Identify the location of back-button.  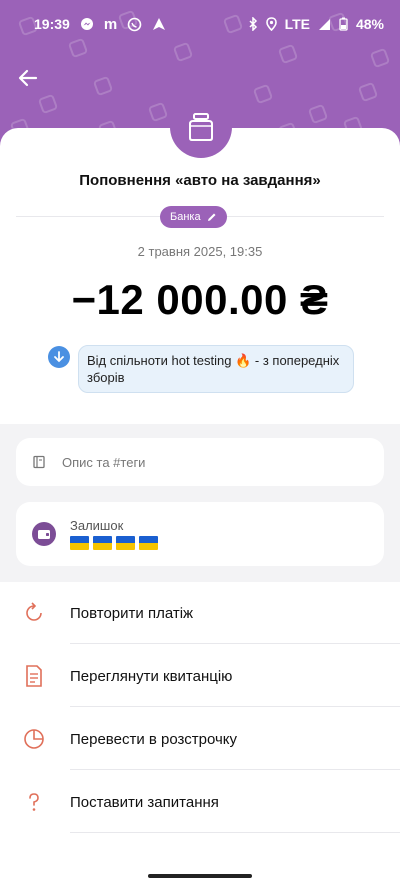
(28, 78).